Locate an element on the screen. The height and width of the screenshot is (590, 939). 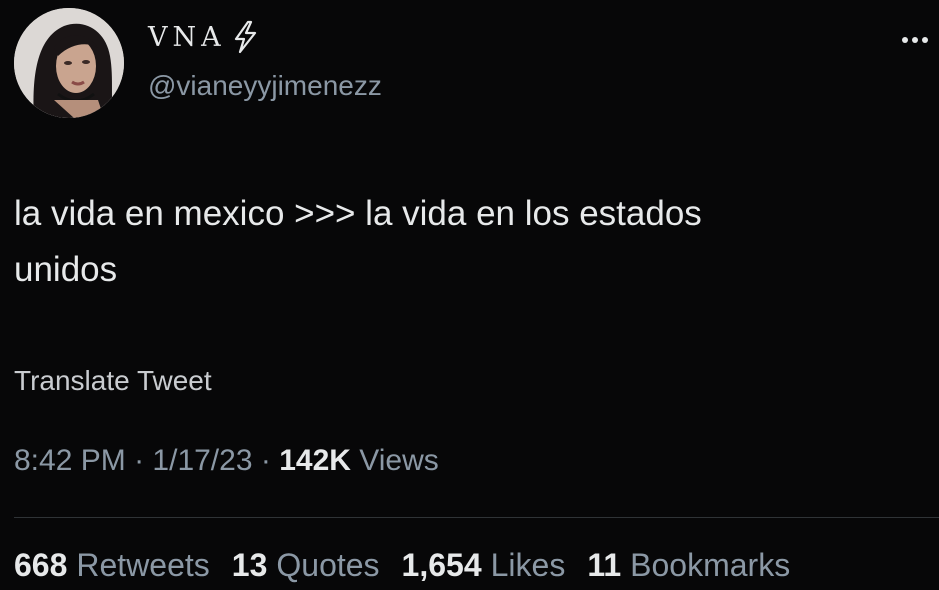
quotes-label: Quotes is located at coordinates (328, 565).